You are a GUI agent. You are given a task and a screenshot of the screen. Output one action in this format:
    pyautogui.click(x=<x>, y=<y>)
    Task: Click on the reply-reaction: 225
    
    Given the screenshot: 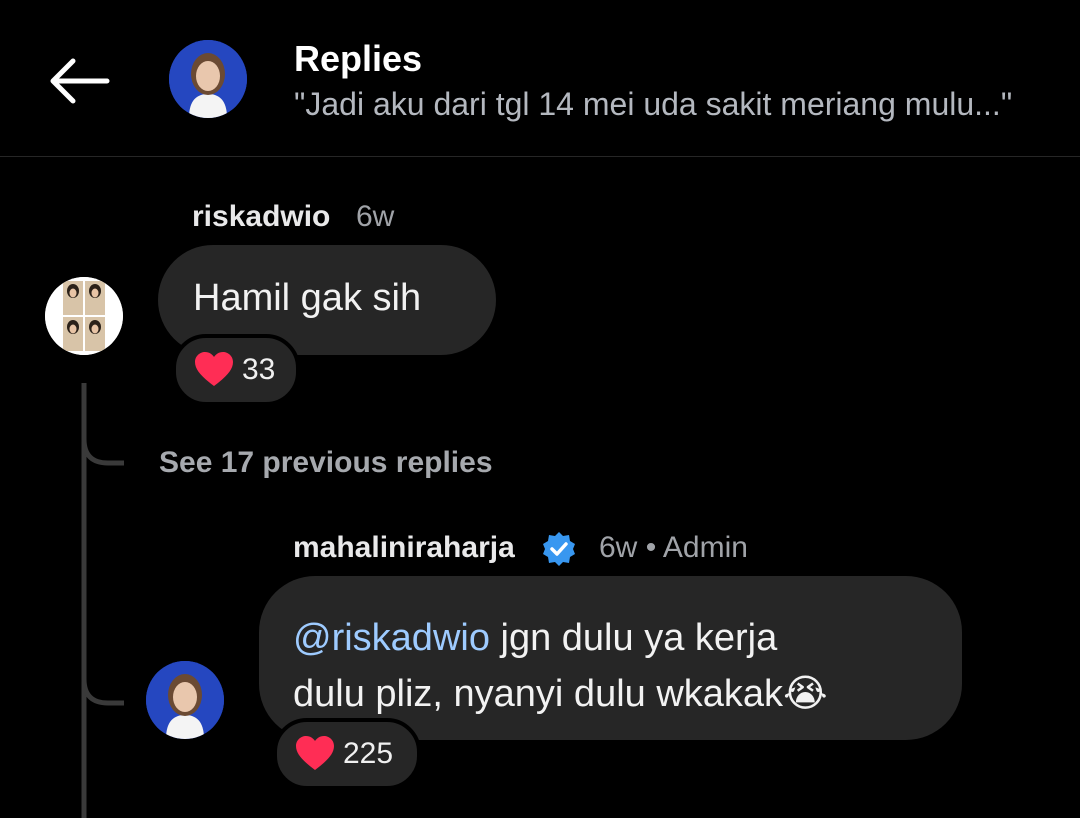 What is the action you would take?
    pyautogui.click(x=347, y=754)
    